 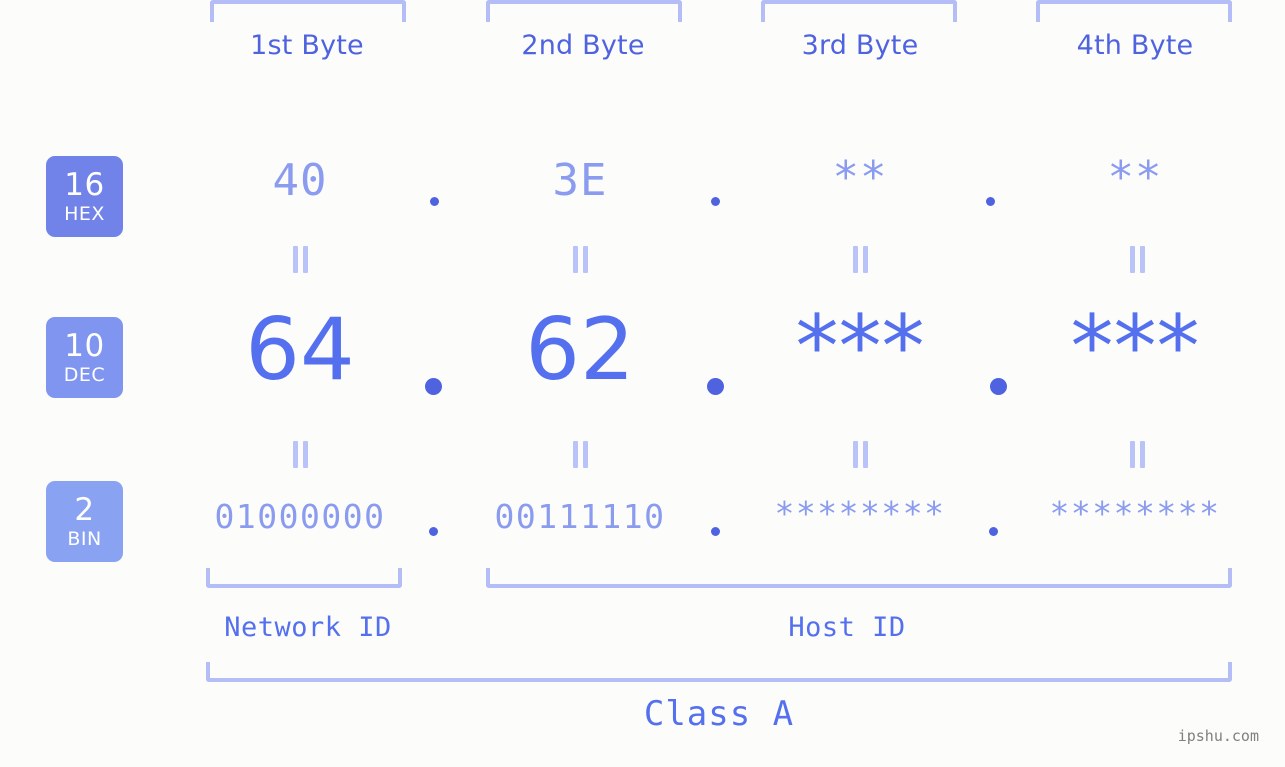 I want to click on bin-byte-3-value: ********, so click(x=860, y=513).